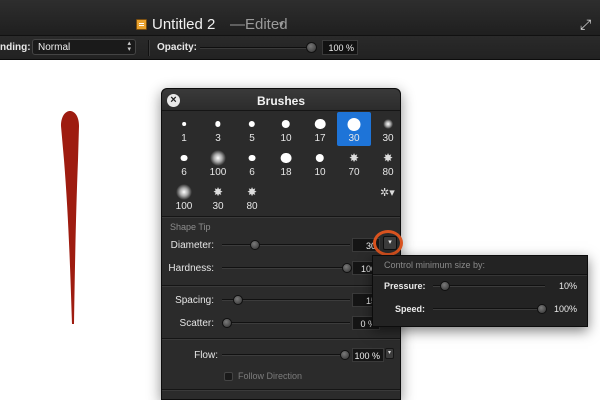  What do you see at coordinates (300, 18) in the screenshot?
I see `window-titlebar: Untitled 2 — Edited ▾ ⤢` at bounding box center [300, 18].